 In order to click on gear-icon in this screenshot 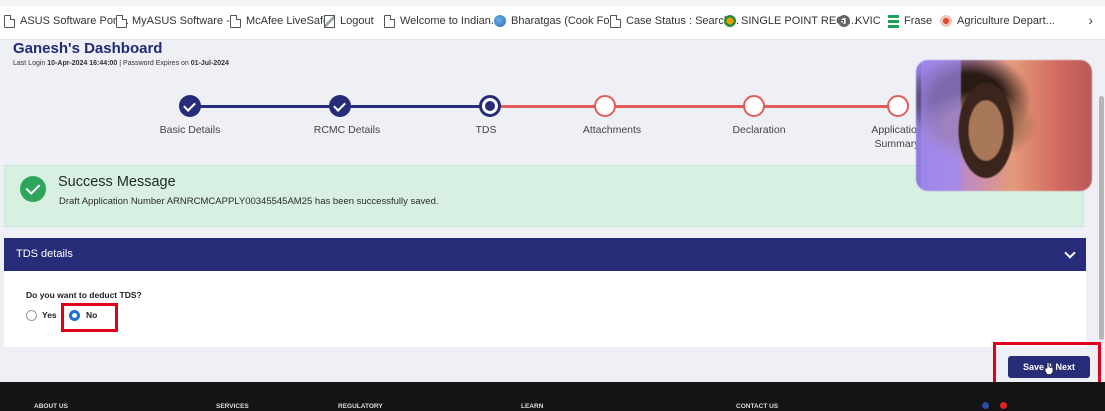, I will do `click(844, 21)`.